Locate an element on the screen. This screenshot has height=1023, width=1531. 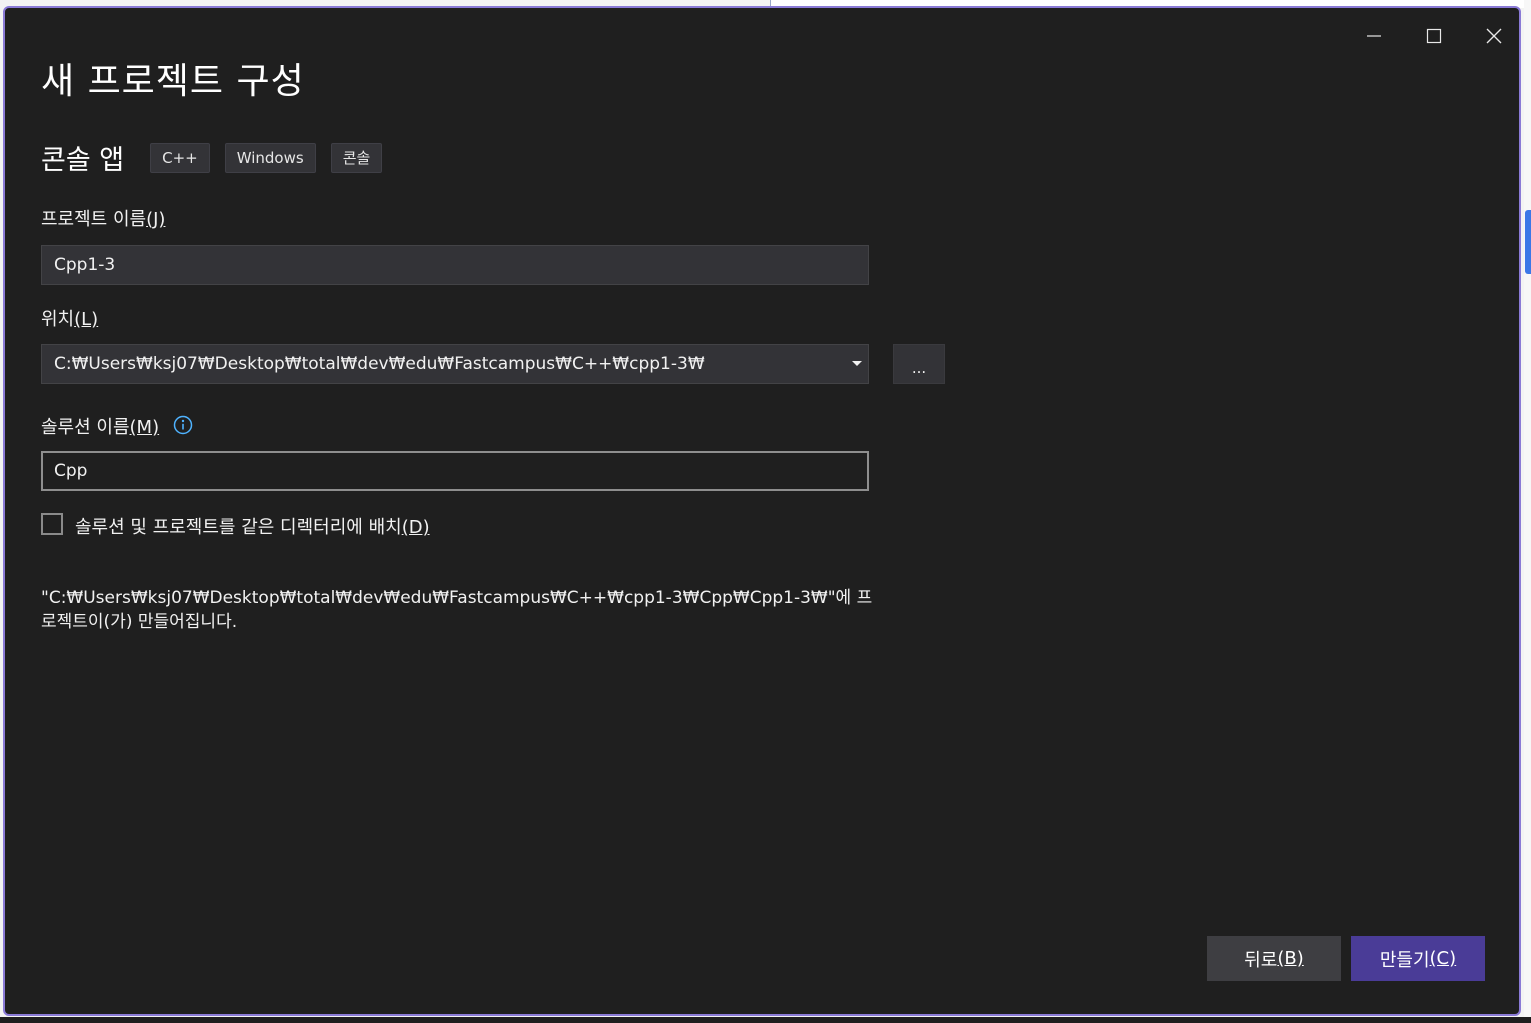
same-directory-label-text: 솔루션 및 프로젝트를 같은 디렉터리에 배치 is located at coordinates (238, 527).